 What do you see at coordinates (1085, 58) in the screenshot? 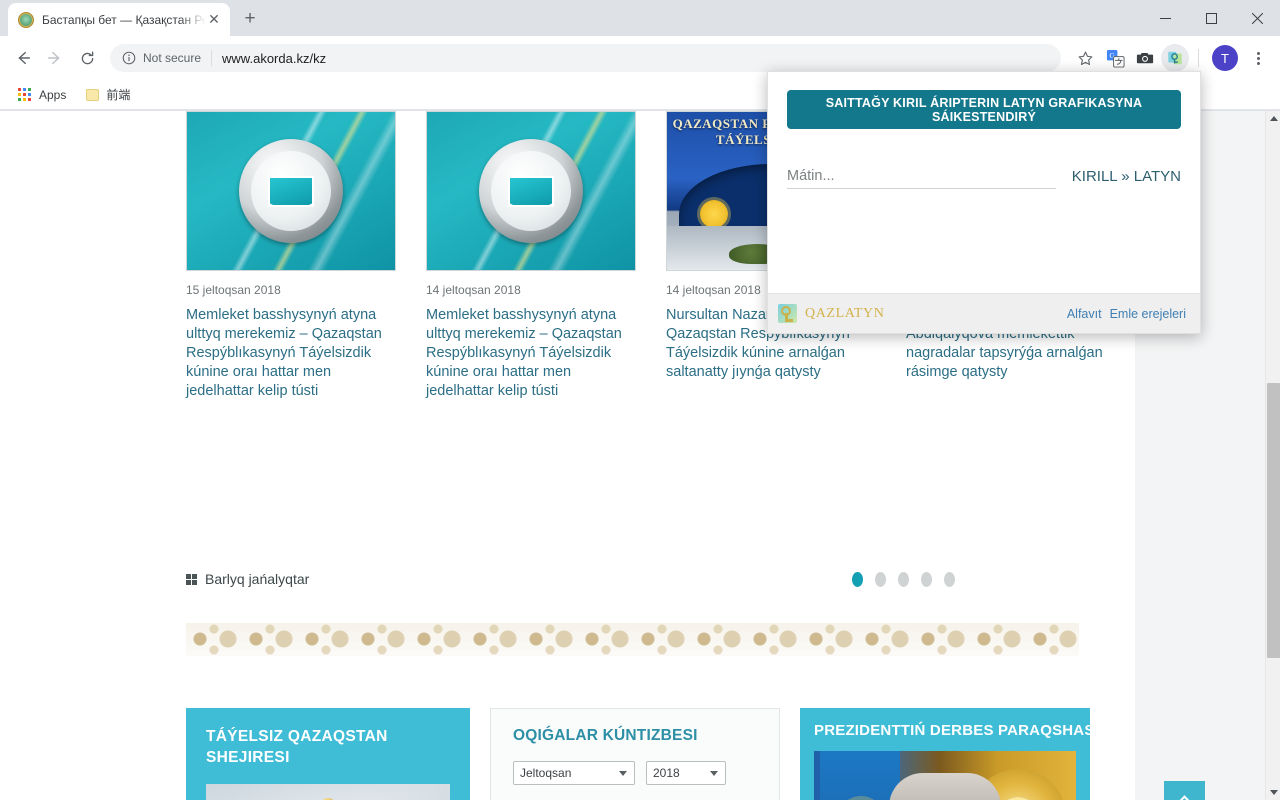
I see `star-icon` at bounding box center [1085, 58].